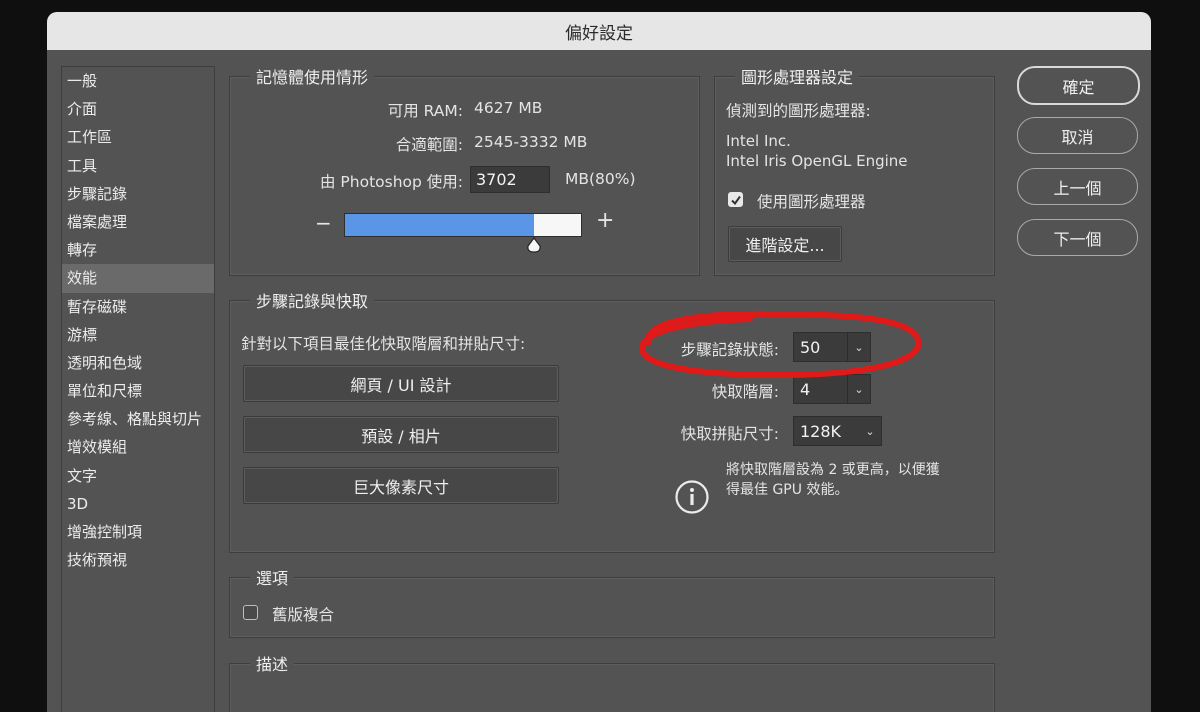 Image resolution: width=1200 pixels, height=712 pixels. Describe the element at coordinates (821, 431) in the screenshot. I see `cache-tile-size-value: 128K` at that location.